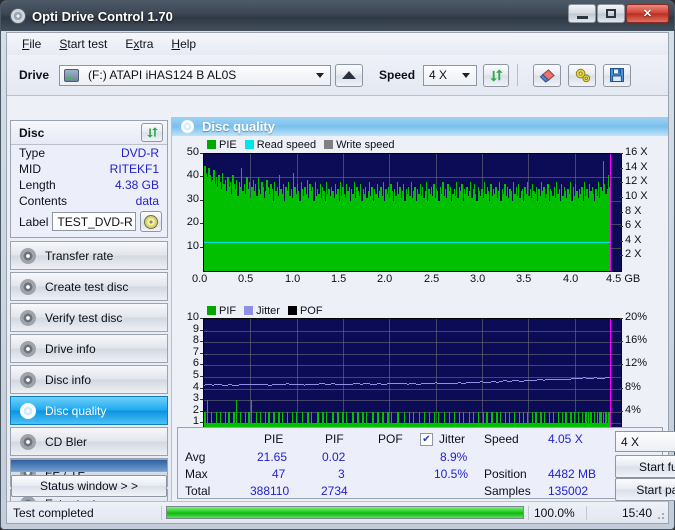 Image resolution: width=675 pixels, height=530 pixels. I want to click on panel-header: Disc quality, so click(420, 126).